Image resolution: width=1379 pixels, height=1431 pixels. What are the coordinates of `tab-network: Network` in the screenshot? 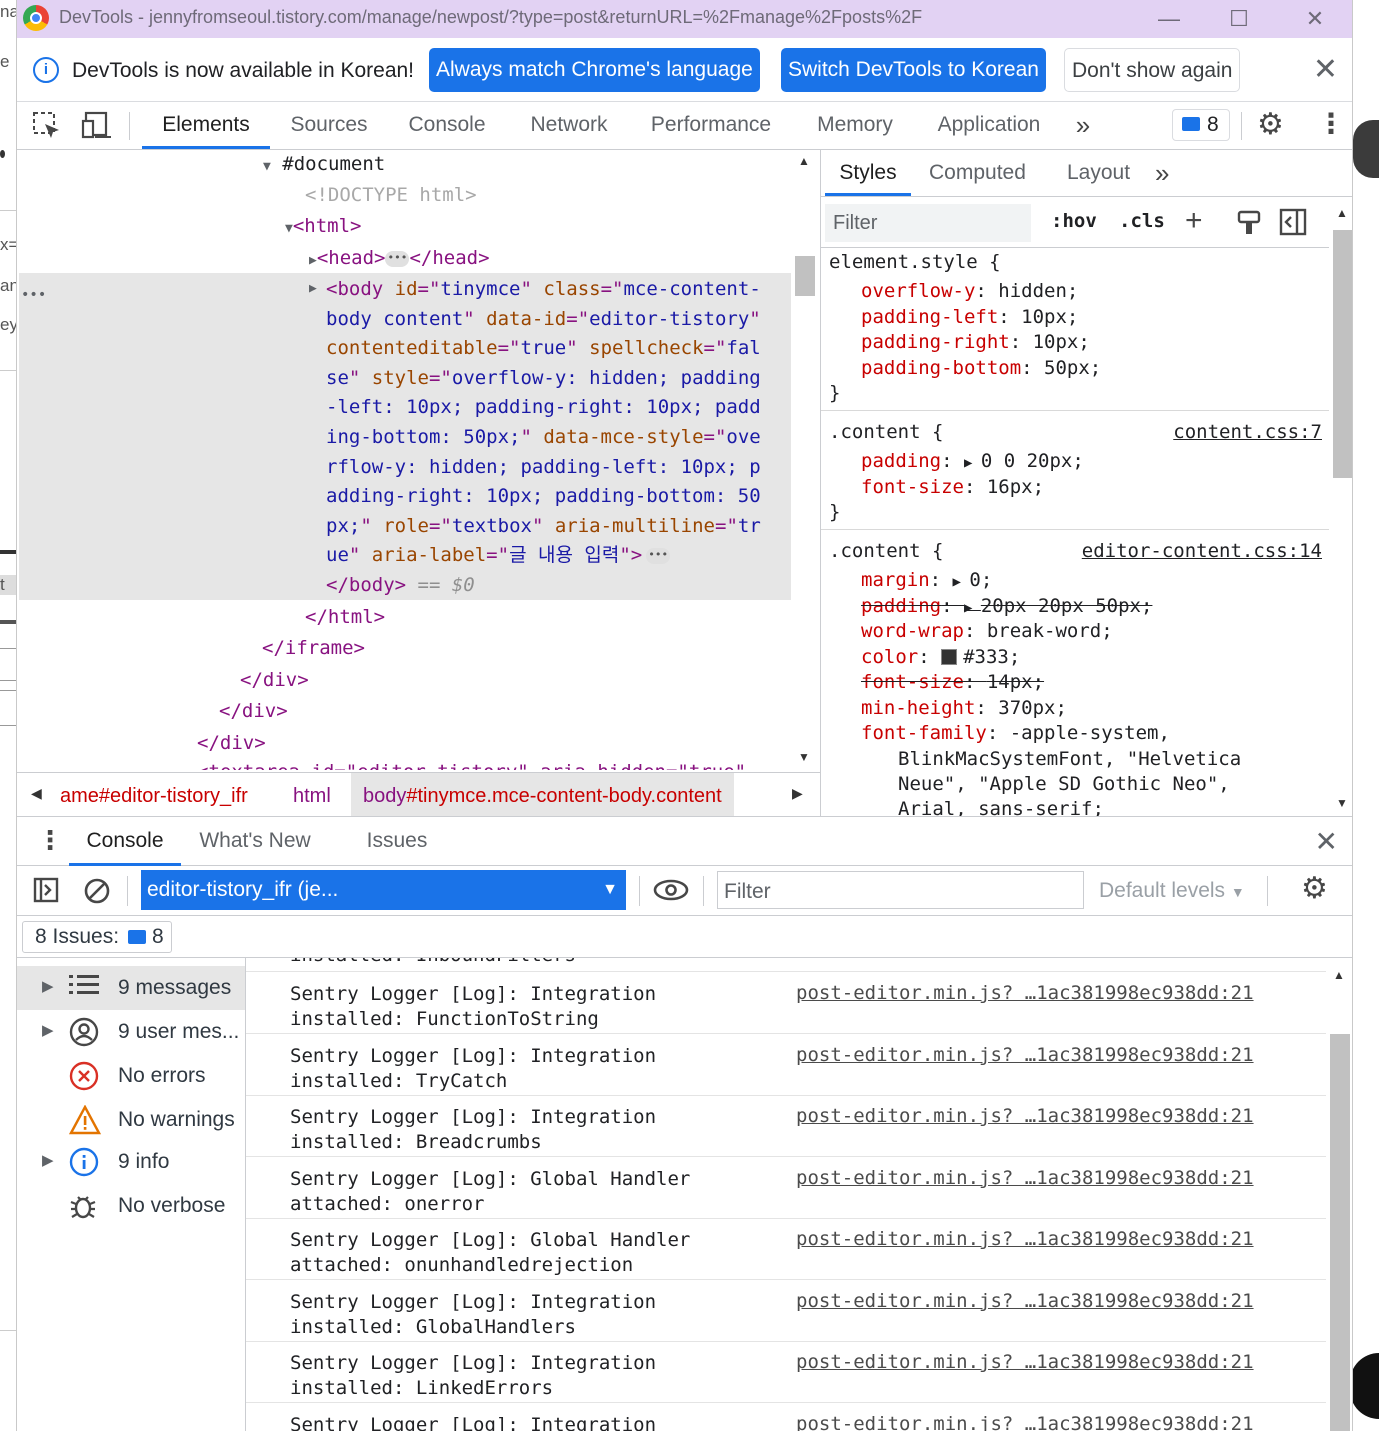 It's located at (569, 125).